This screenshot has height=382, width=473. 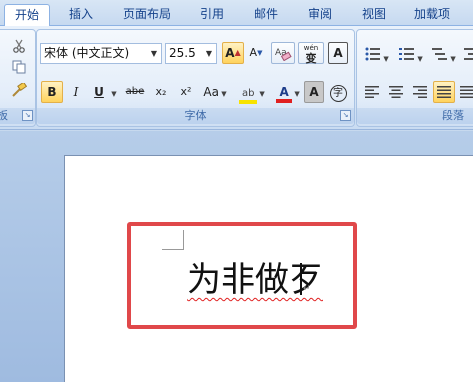 What do you see at coordinates (237, 52) in the screenshot?
I see `grow-arrow-icon: ▲` at bounding box center [237, 52].